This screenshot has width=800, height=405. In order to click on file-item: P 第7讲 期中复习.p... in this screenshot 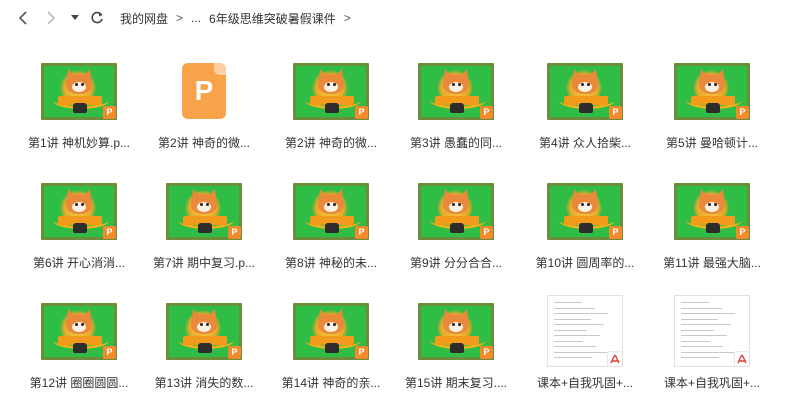, I will do `click(204, 218)`.